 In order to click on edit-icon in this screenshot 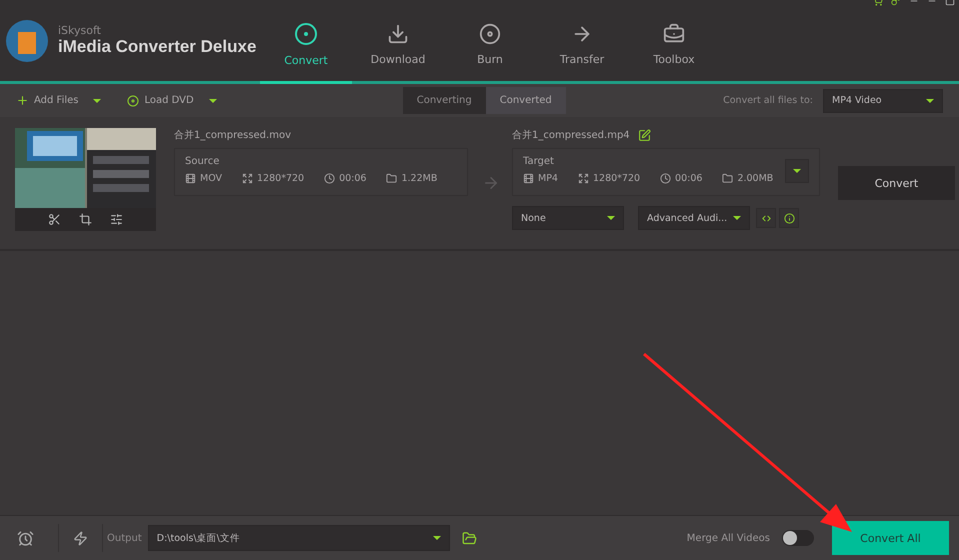, I will do `click(644, 135)`.